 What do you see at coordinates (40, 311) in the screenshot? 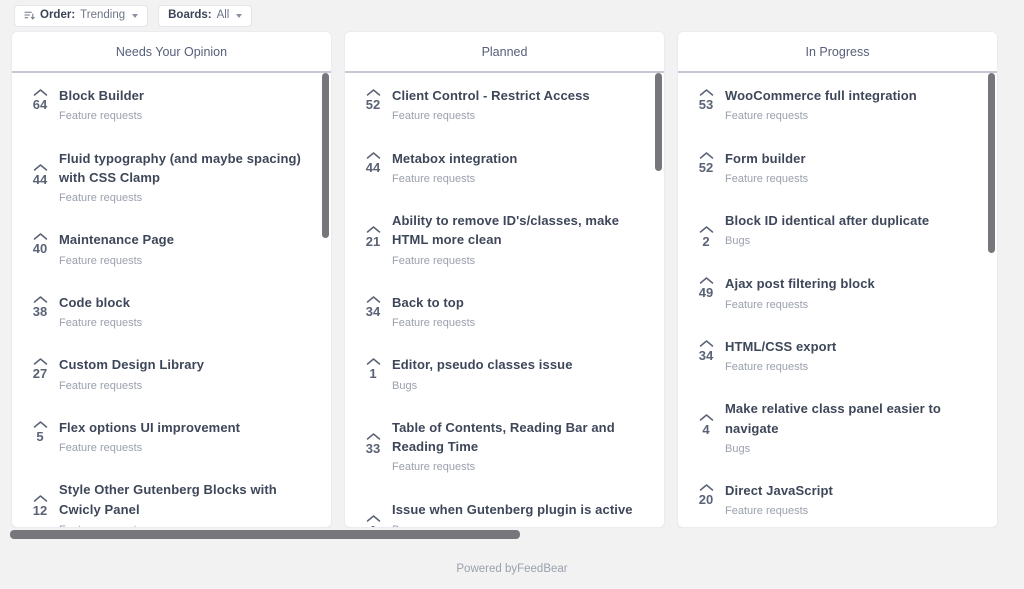
I see `vote-count: 38` at bounding box center [40, 311].